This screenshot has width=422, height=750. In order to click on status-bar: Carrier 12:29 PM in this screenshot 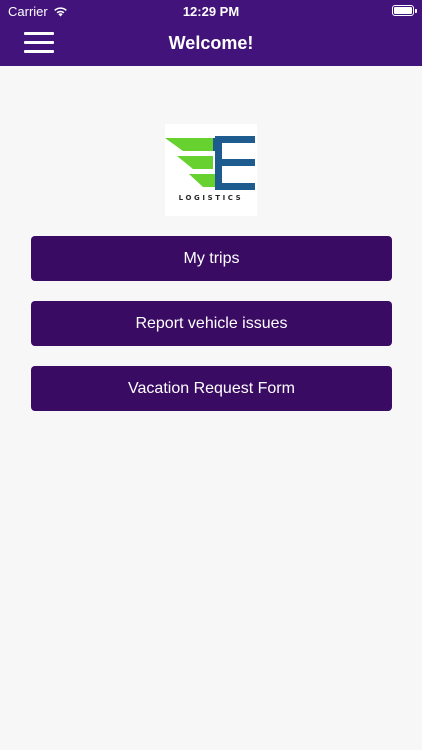, I will do `click(211, 11)`.